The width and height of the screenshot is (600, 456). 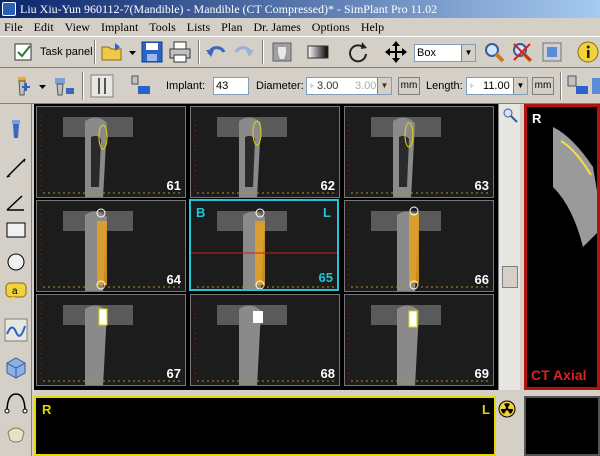 I want to click on view-mode-value: Box, so click(x=426, y=53).